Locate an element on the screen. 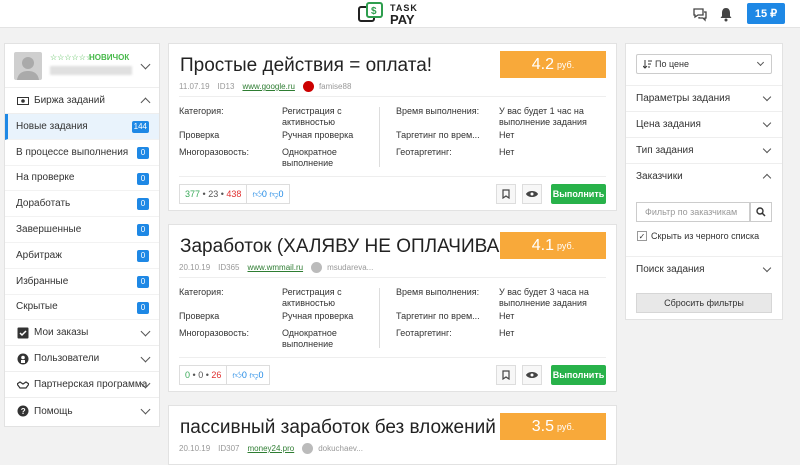  logo: $ TASK PAY is located at coordinates (388, 14).